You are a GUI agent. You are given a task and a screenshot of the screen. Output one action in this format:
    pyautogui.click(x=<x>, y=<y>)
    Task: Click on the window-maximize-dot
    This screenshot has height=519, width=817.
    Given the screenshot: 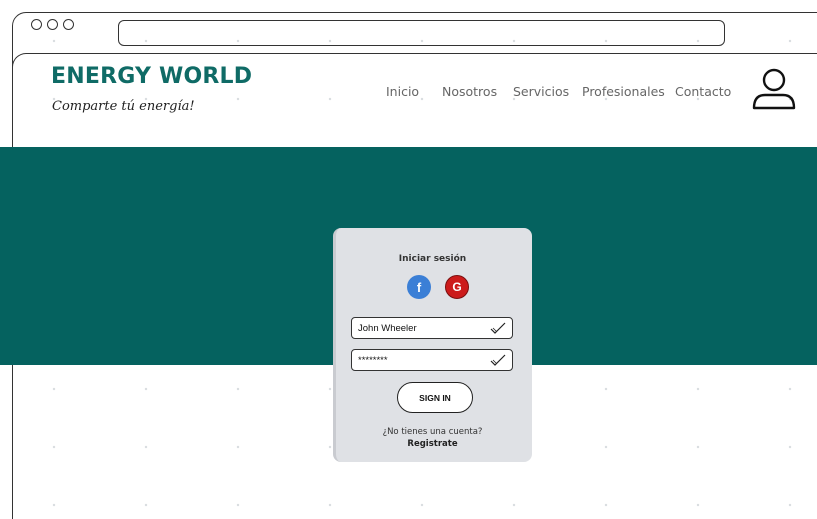 What is the action you would take?
    pyautogui.click(x=68, y=24)
    